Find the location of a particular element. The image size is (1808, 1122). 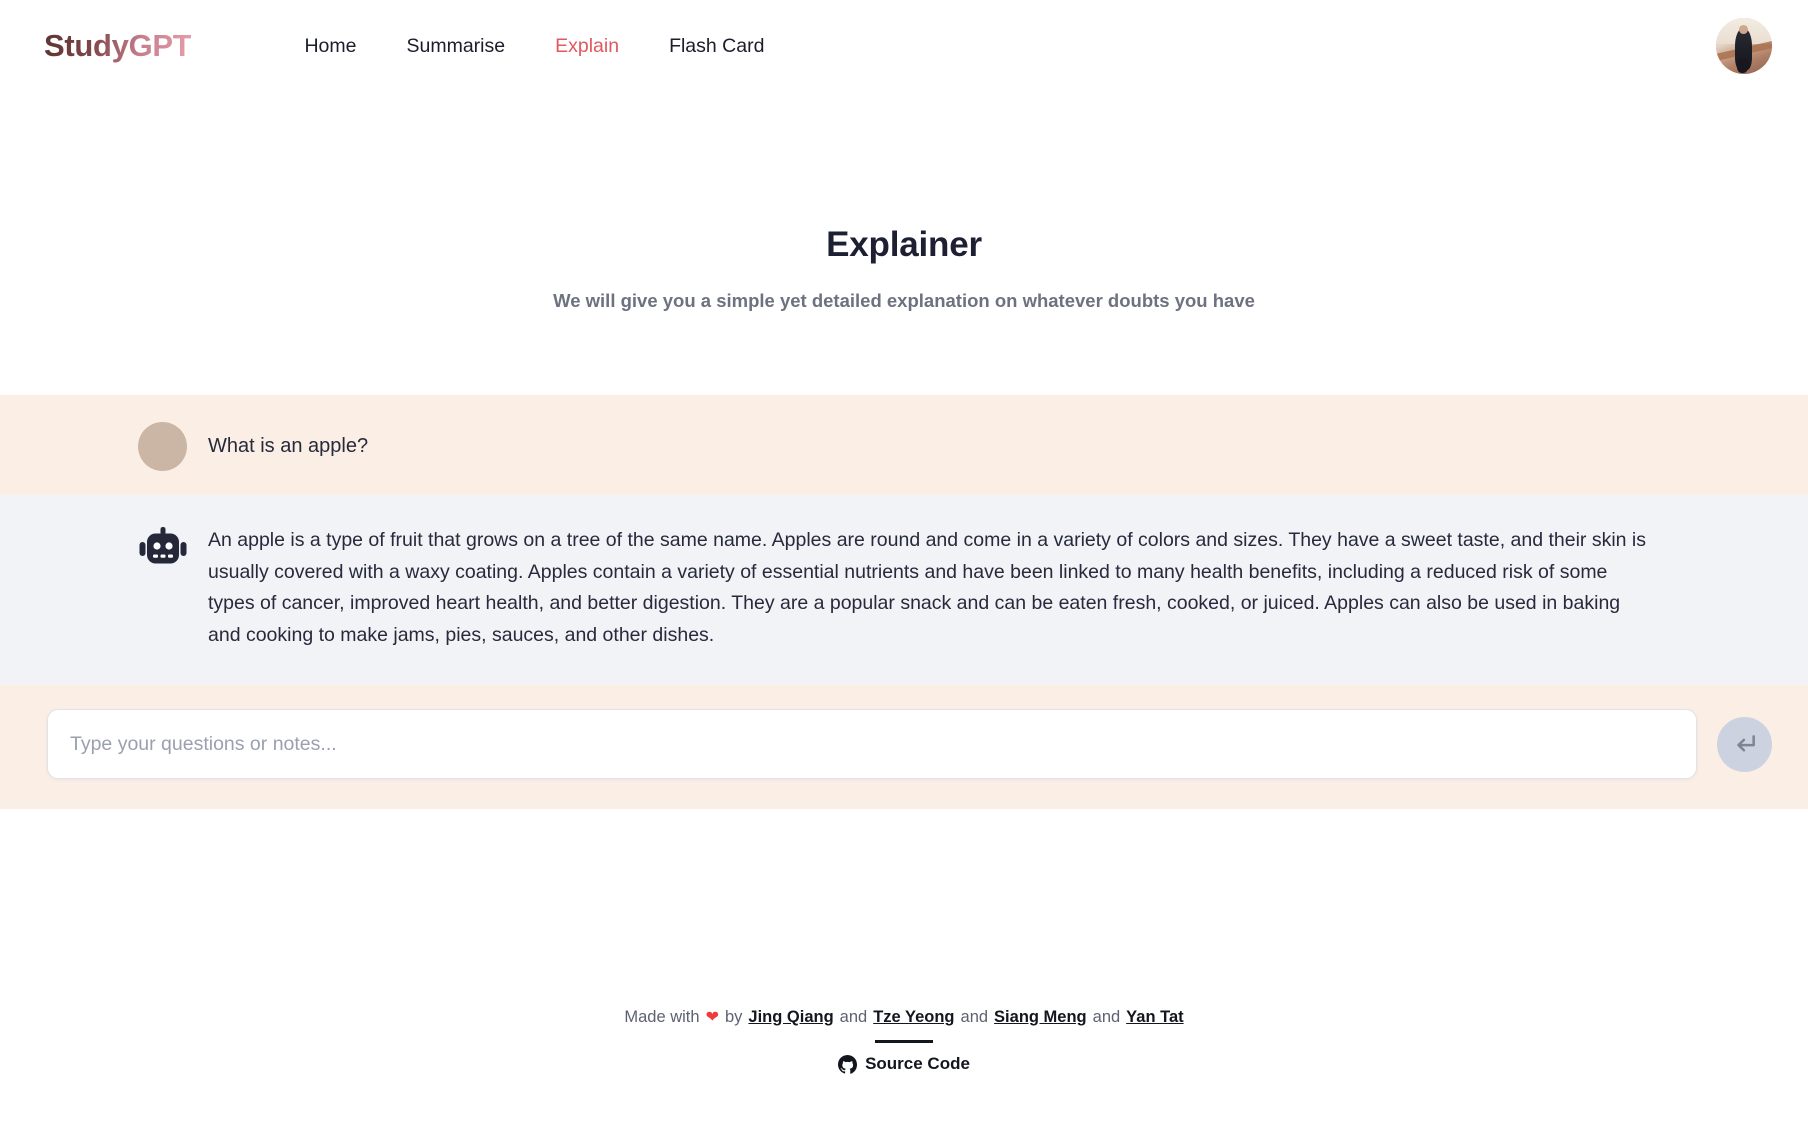

source-code-link: Source Code is located at coordinates (904, 1064).